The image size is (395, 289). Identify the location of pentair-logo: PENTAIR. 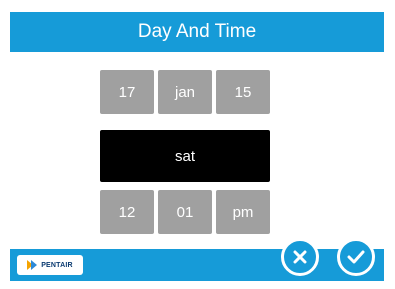
(50, 265).